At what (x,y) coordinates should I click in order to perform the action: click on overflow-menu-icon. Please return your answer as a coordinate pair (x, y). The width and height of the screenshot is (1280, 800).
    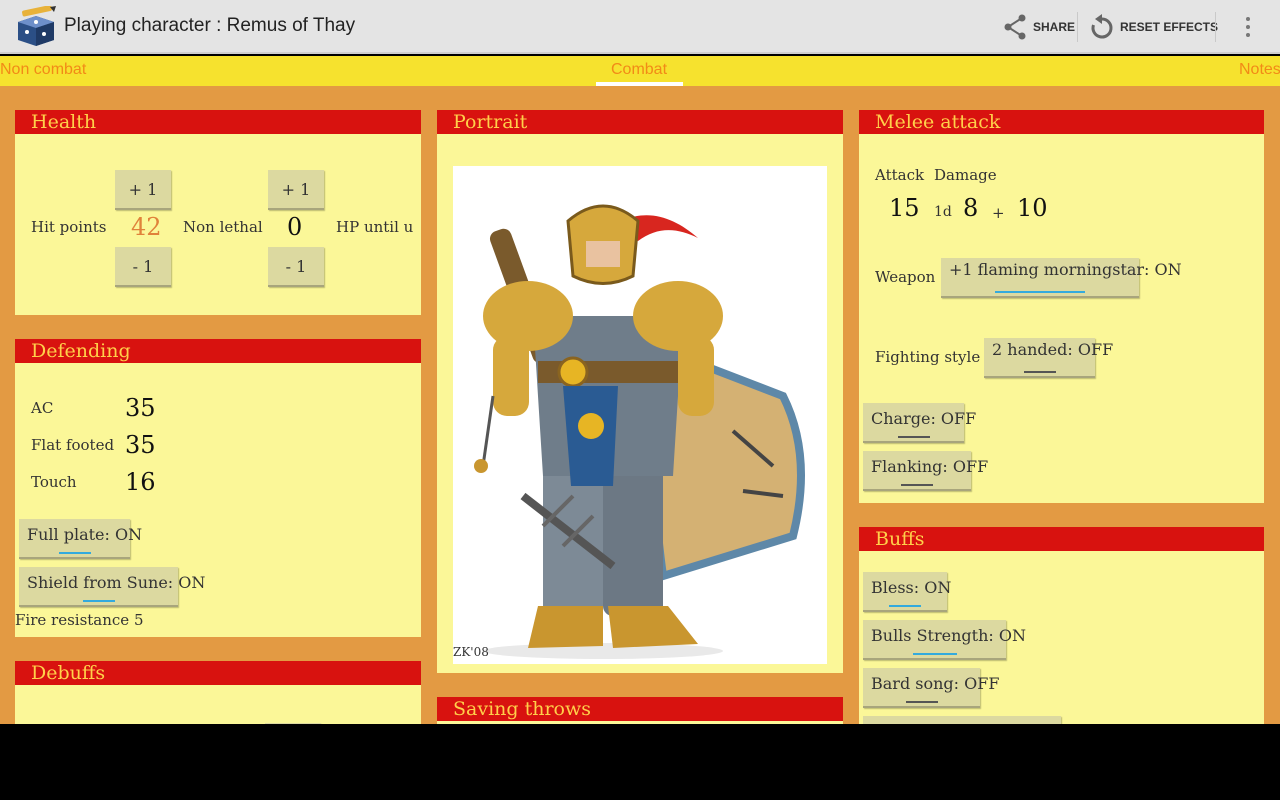
    Looking at the image, I should click on (1248, 27).